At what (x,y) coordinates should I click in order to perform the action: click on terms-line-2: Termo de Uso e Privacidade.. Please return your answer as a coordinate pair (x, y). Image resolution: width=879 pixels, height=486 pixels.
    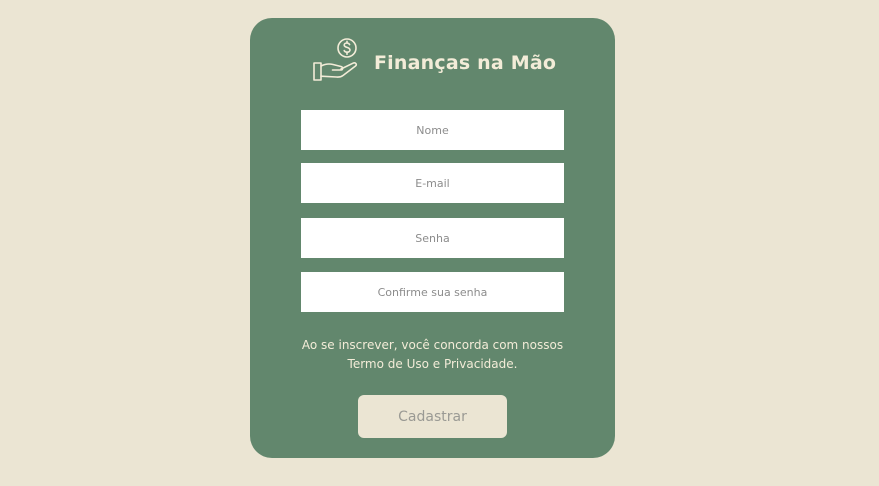
    Looking at the image, I should click on (432, 364).